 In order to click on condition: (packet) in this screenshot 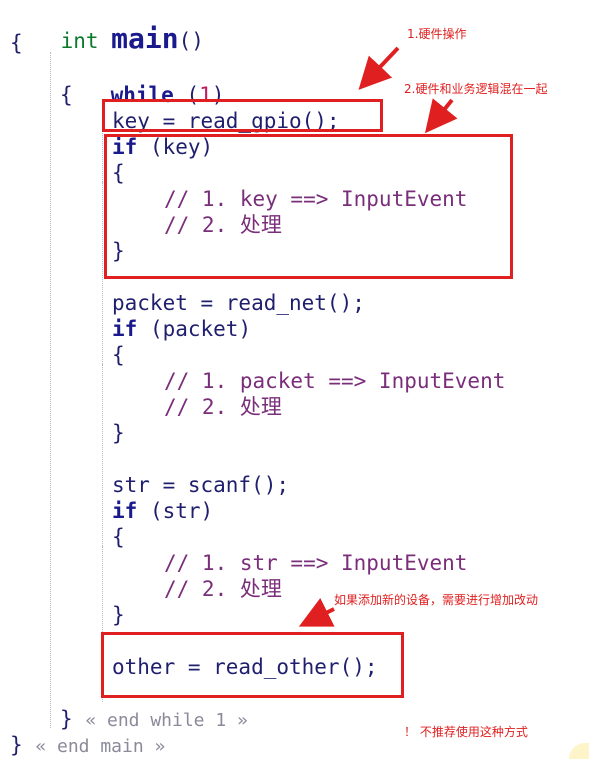, I will do `click(194, 329)`.